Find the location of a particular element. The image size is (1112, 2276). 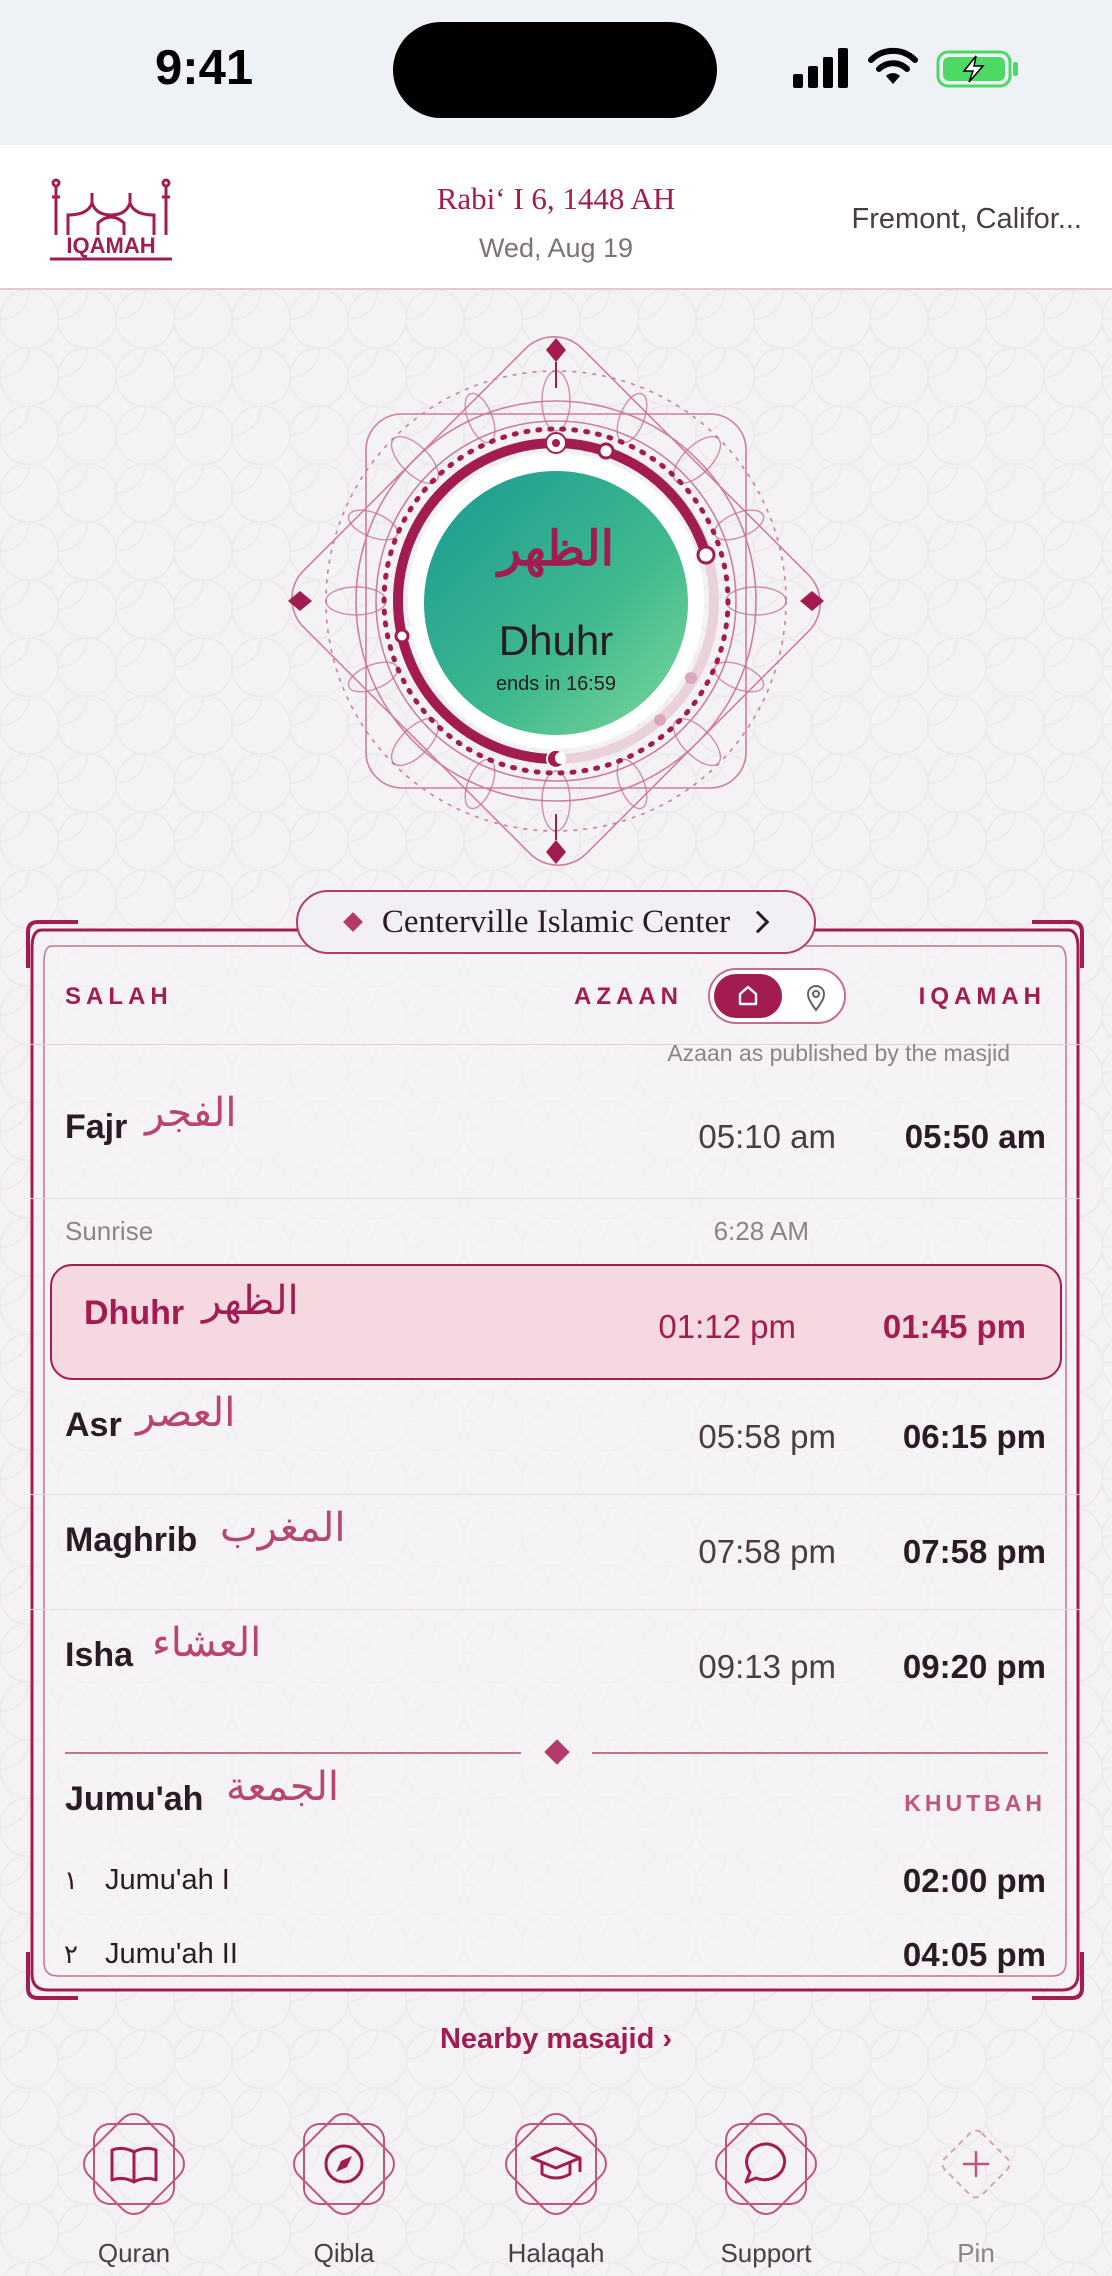

azaan-source-note: Azaan as published by the masjid is located at coordinates (838, 1053).